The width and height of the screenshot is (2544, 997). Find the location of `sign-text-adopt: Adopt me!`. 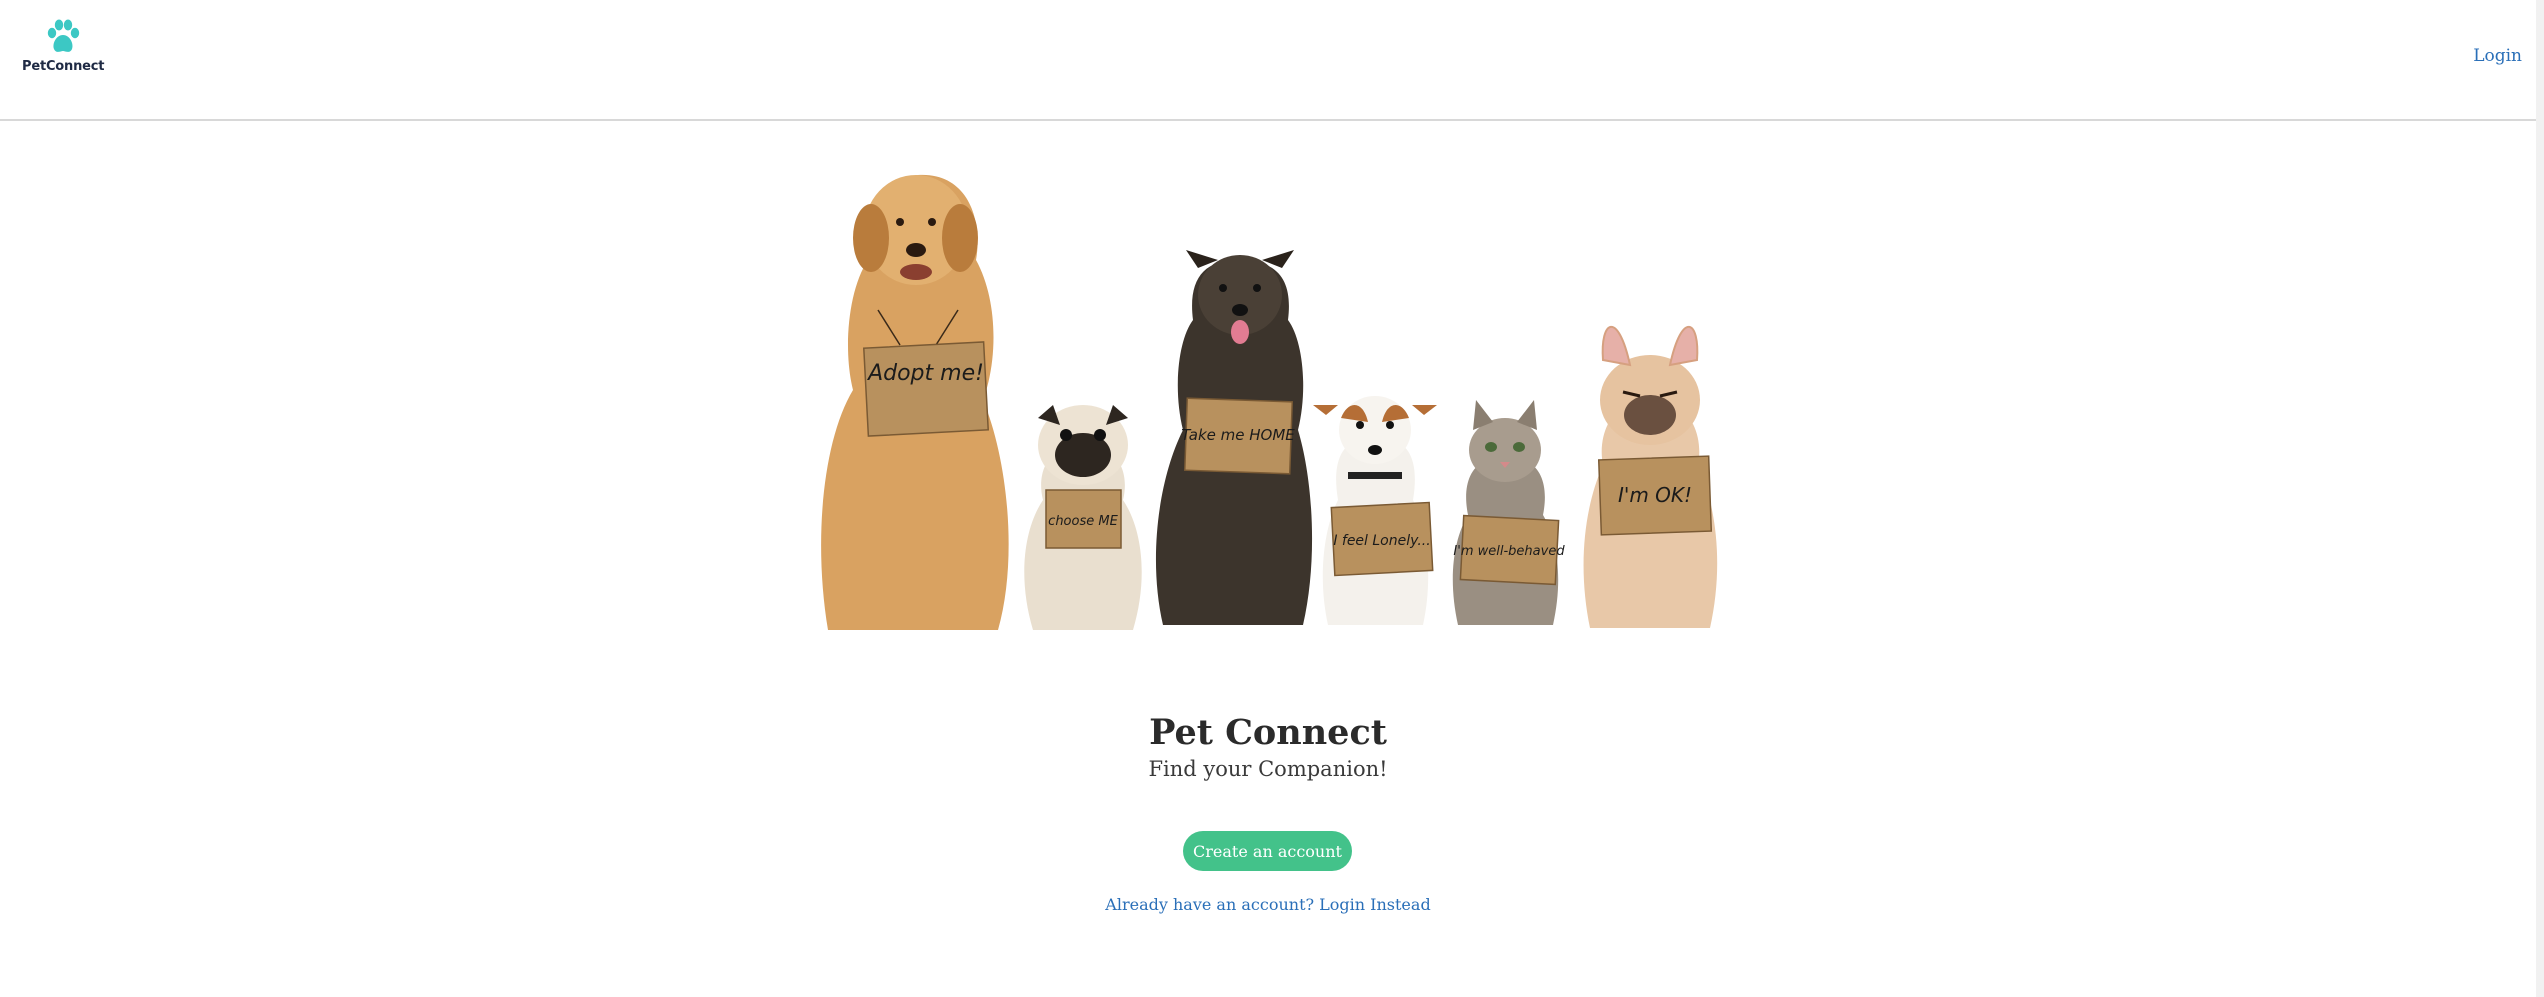

sign-text-adopt: Adopt me! is located at coordinates (925, 373).